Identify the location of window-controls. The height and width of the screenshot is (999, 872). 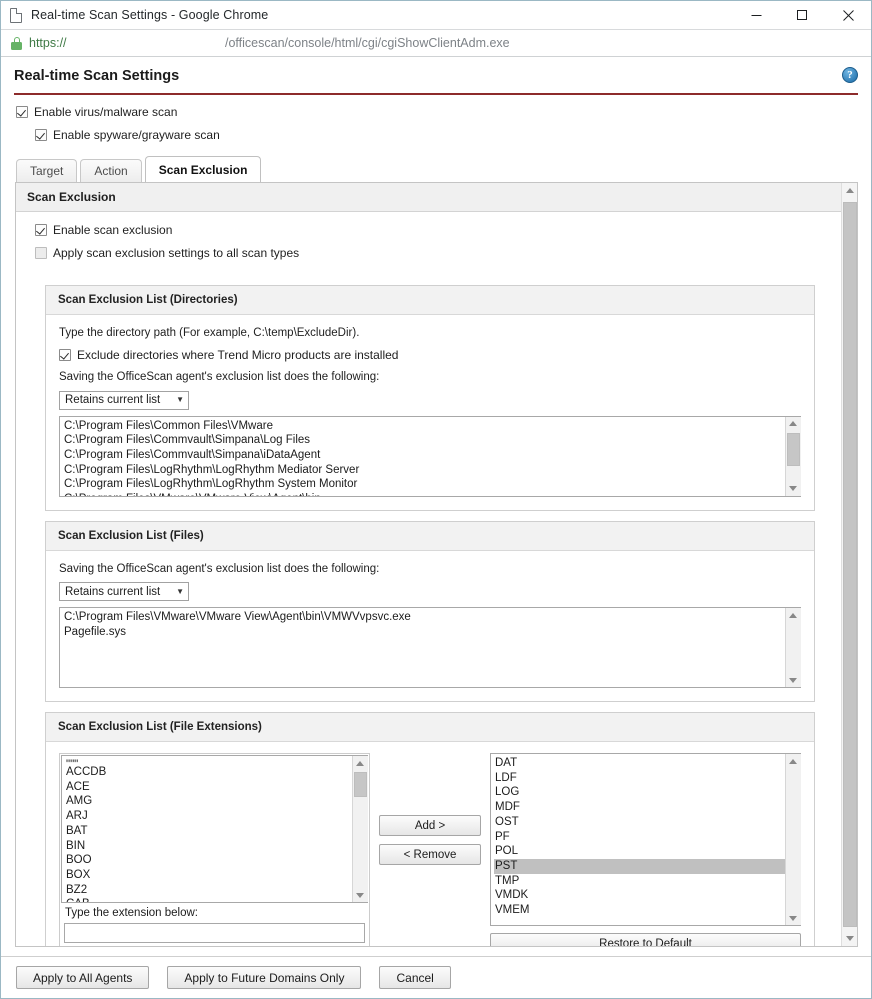
(802, 15).